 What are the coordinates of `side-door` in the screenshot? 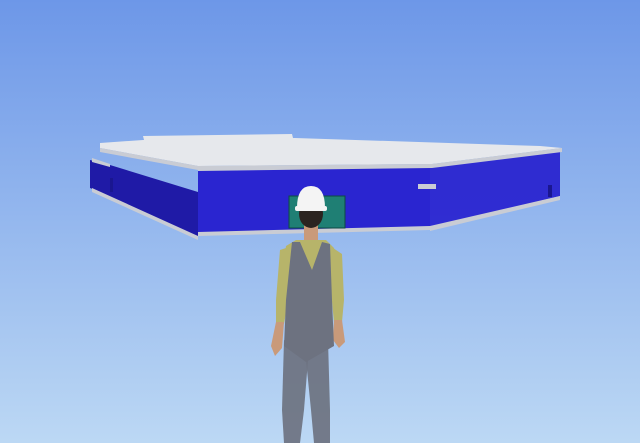 It's located at (550, 191).